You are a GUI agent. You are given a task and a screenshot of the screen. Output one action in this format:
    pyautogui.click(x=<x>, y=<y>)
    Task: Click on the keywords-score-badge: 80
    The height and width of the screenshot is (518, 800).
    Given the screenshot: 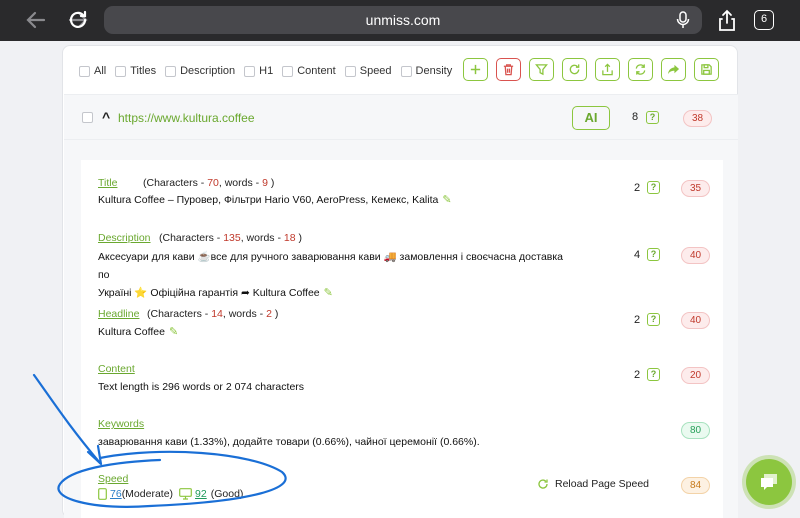 What is the action you would take?
    pyautogui.click(x=695, y=430)
    